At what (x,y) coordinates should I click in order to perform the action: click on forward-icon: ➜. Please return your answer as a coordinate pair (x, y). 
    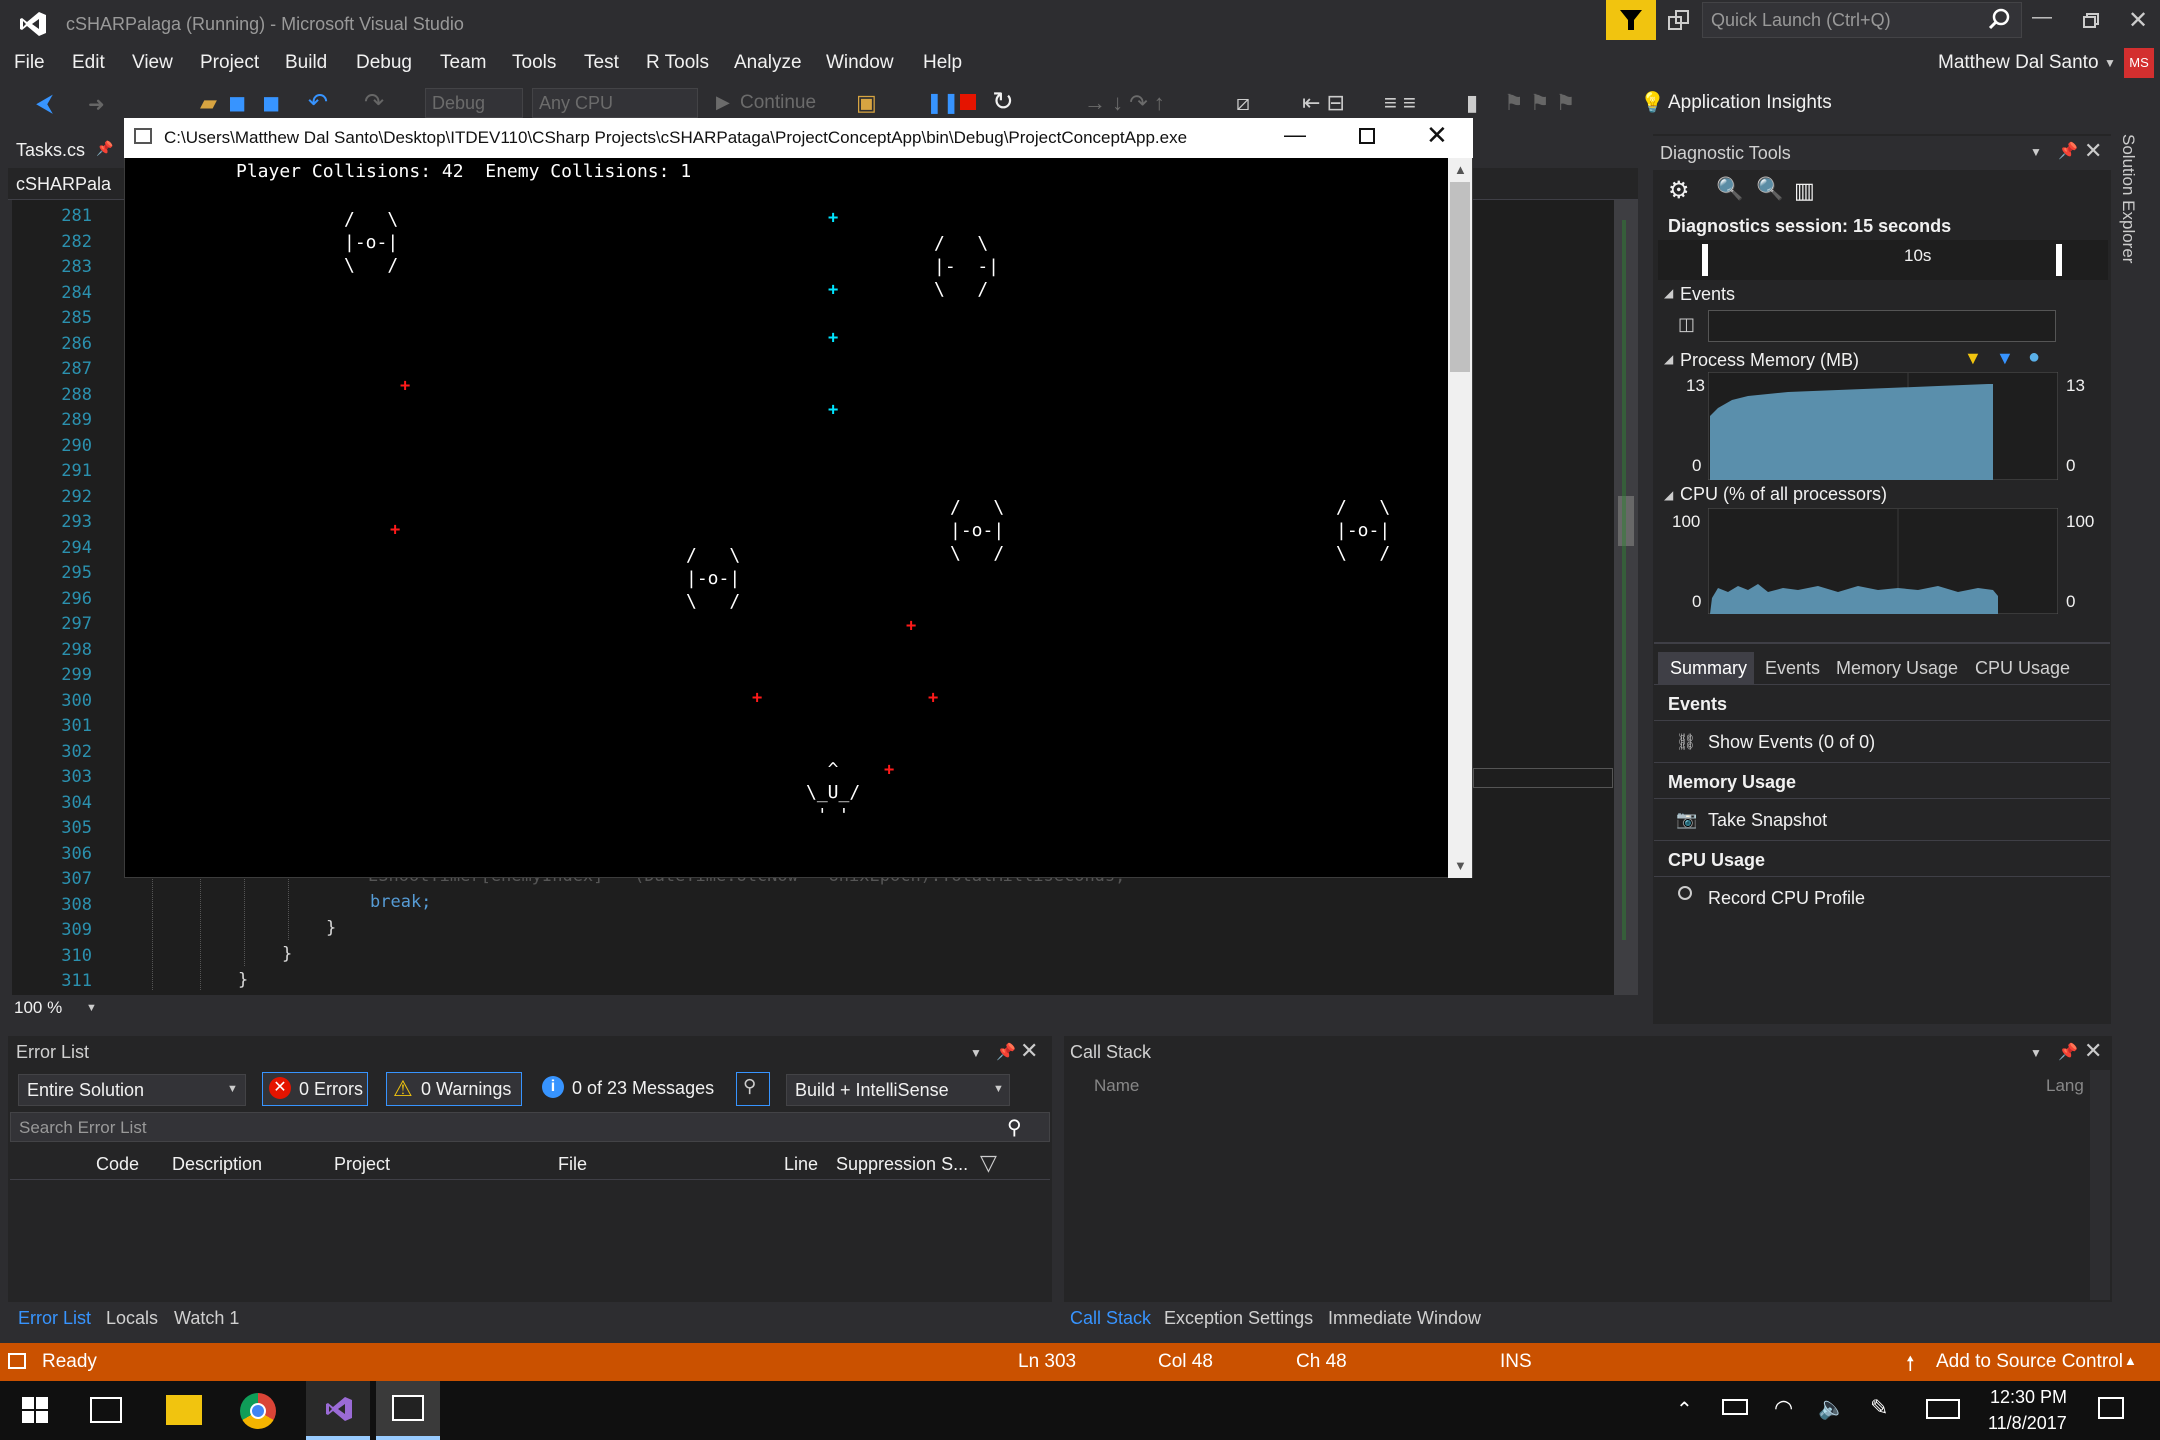
    Looking at the image, I should click on (96, 104).